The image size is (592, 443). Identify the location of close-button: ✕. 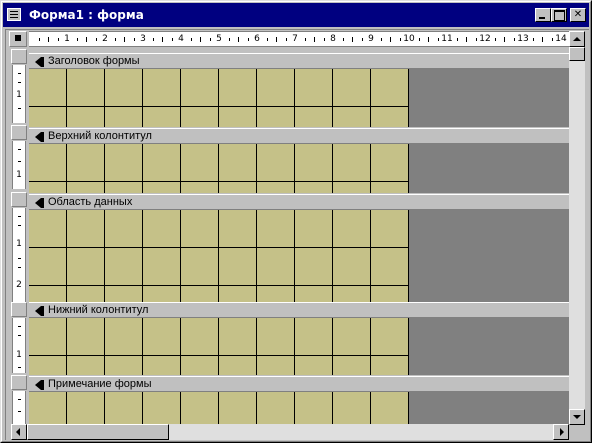
(578, 15).